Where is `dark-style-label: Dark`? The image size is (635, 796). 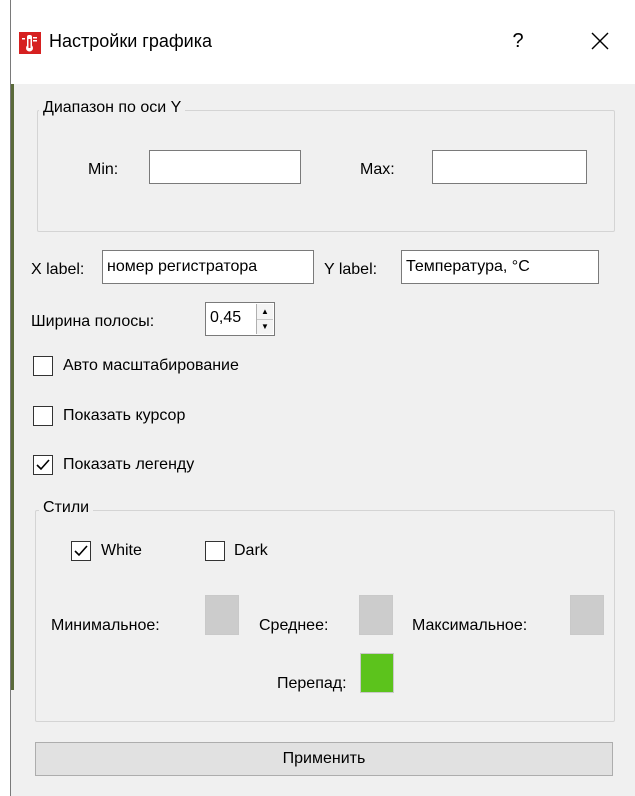 dark-style-label: Dark is located at coordinates (251, 550).